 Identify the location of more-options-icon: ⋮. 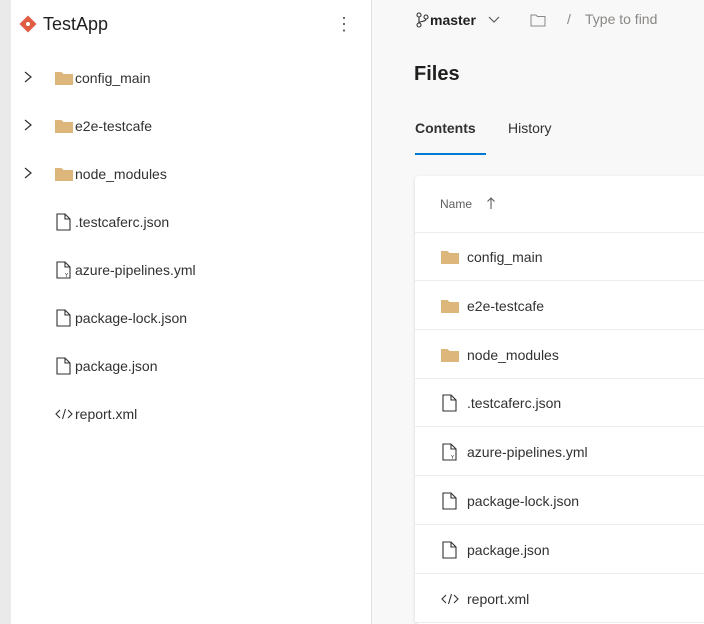
(344, 24).